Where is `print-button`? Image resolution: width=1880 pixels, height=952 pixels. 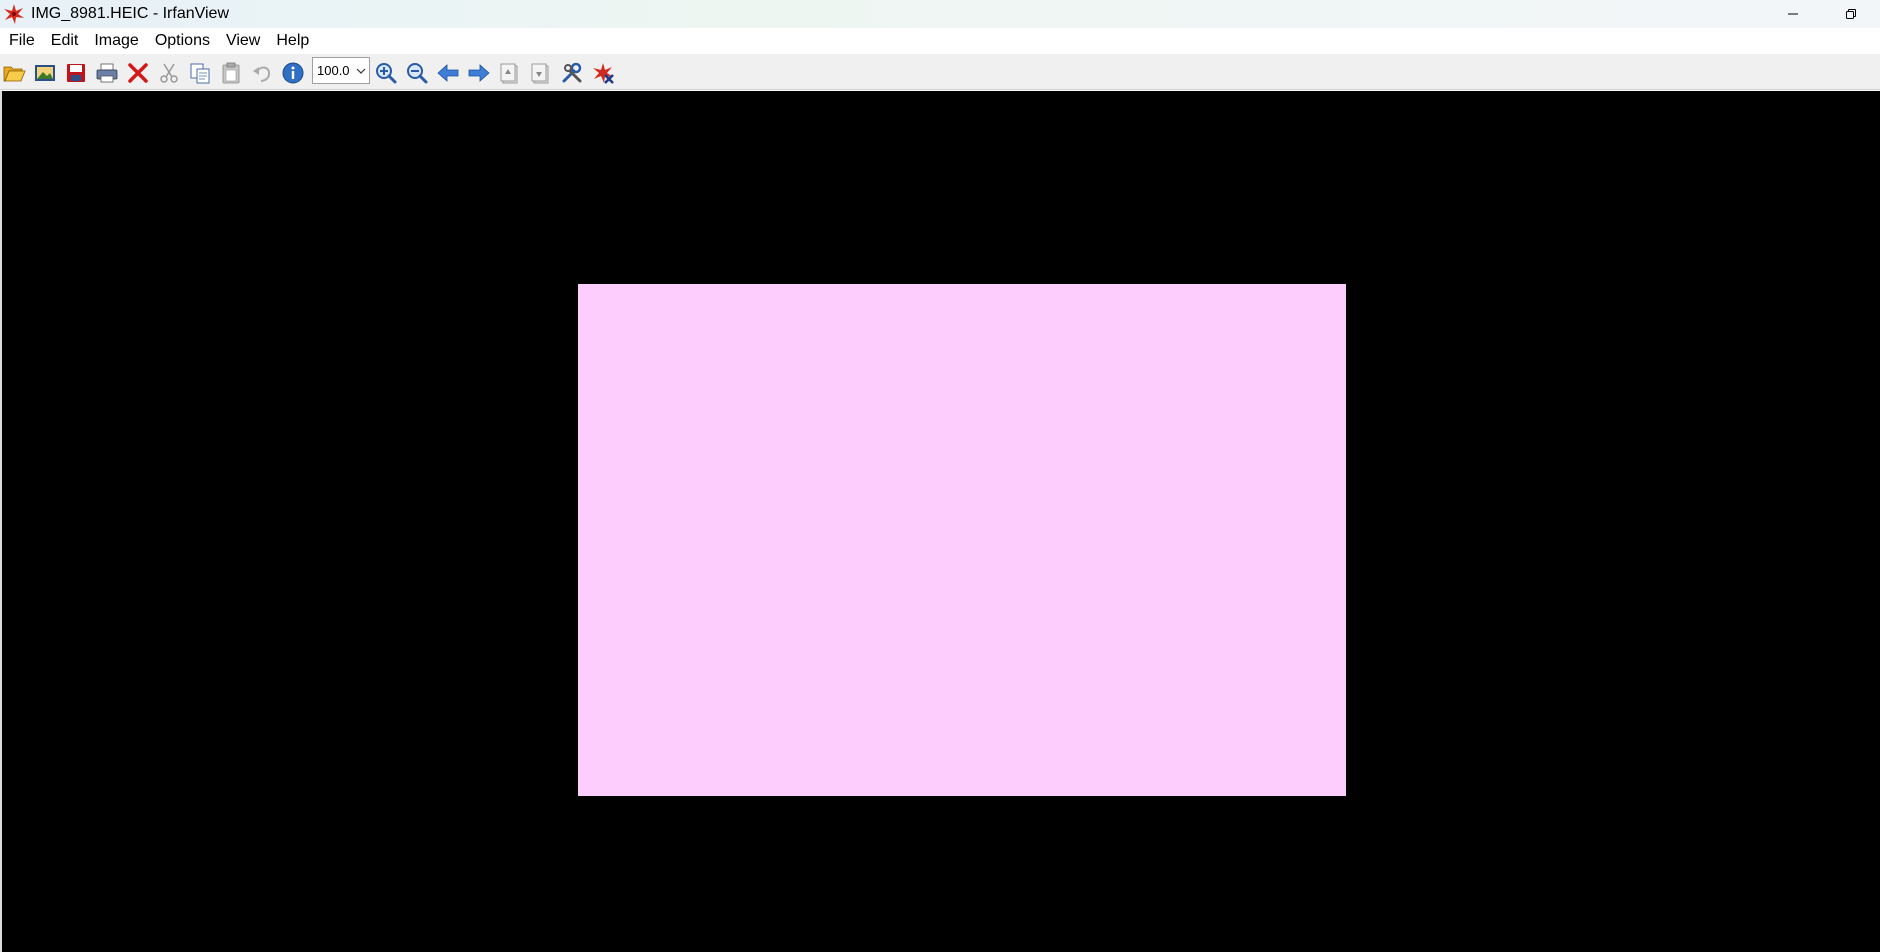 print-button is located at coordinates (107, 73).